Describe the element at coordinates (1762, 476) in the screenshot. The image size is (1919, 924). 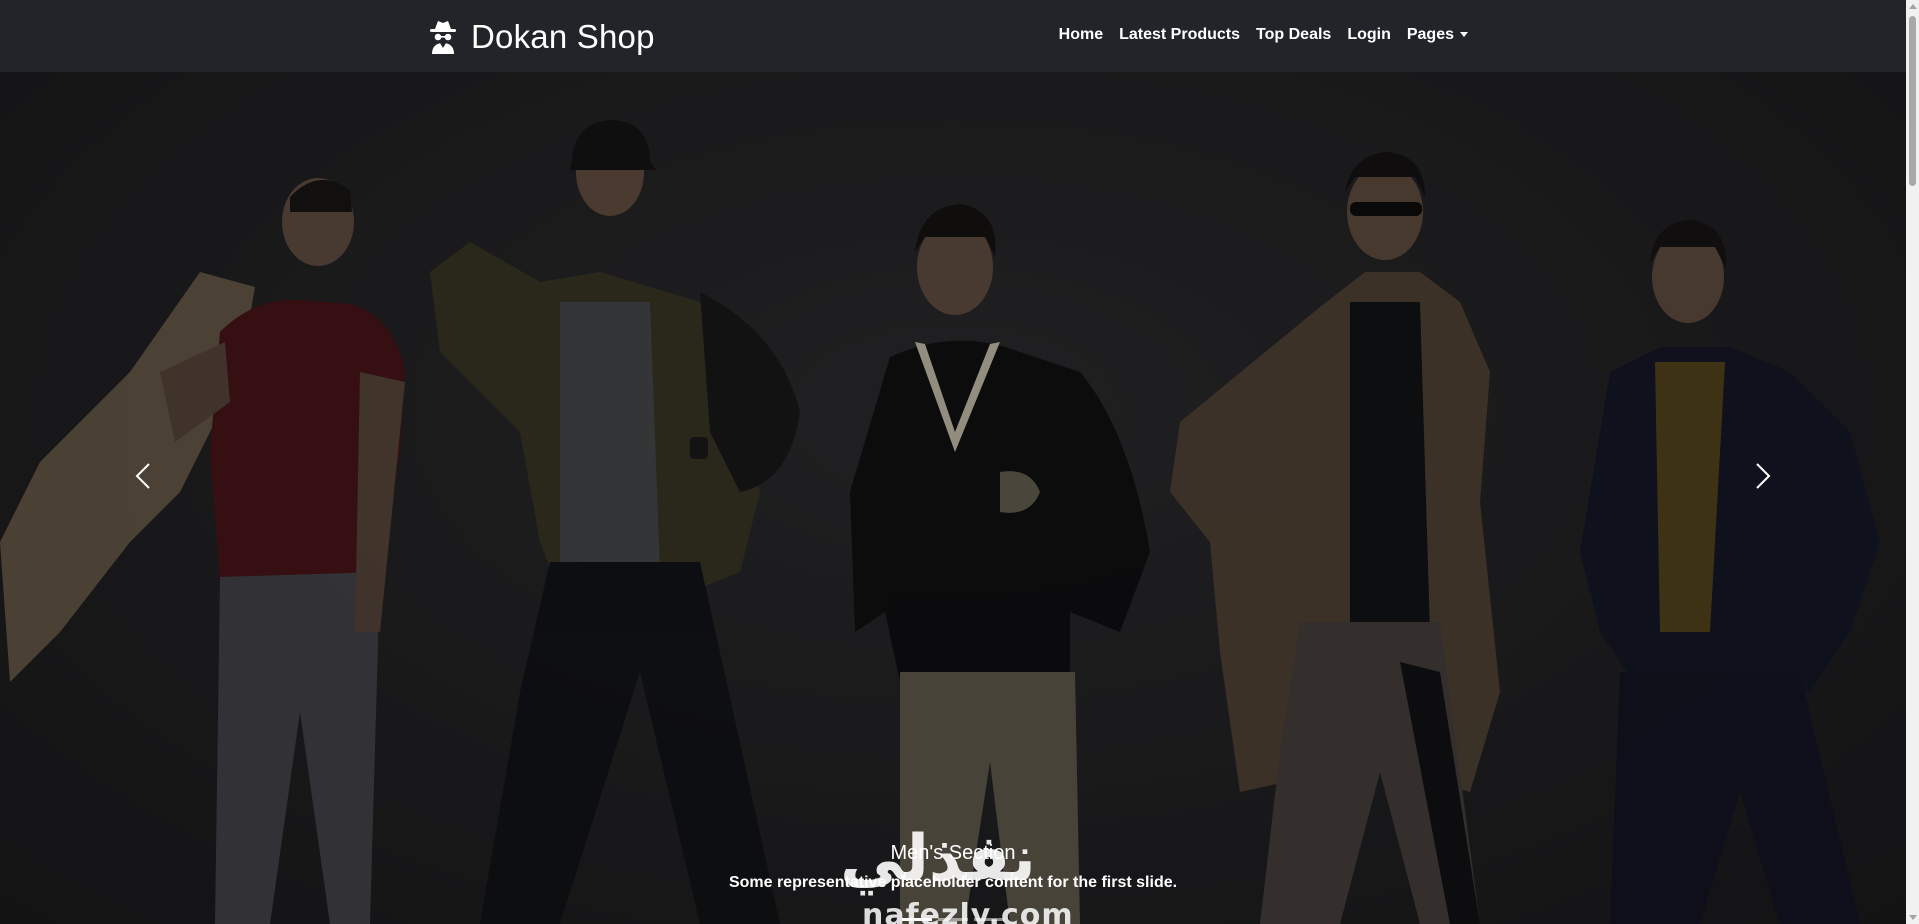
I see `chevron-right-icon` at that location.